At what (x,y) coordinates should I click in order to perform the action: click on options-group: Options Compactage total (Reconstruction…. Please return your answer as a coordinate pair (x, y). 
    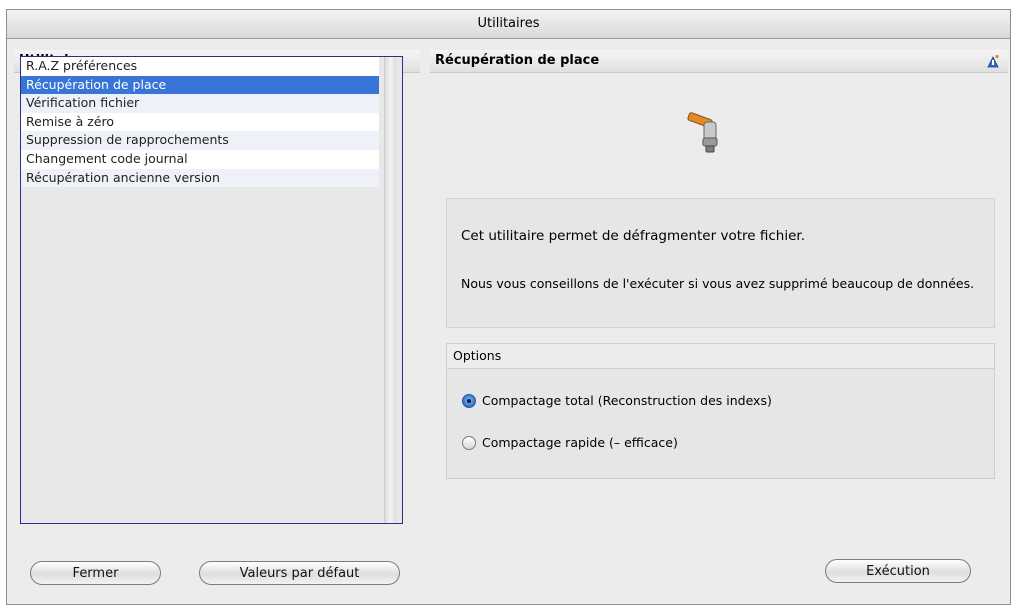
    Looking at the image, I should click on (720, 411).